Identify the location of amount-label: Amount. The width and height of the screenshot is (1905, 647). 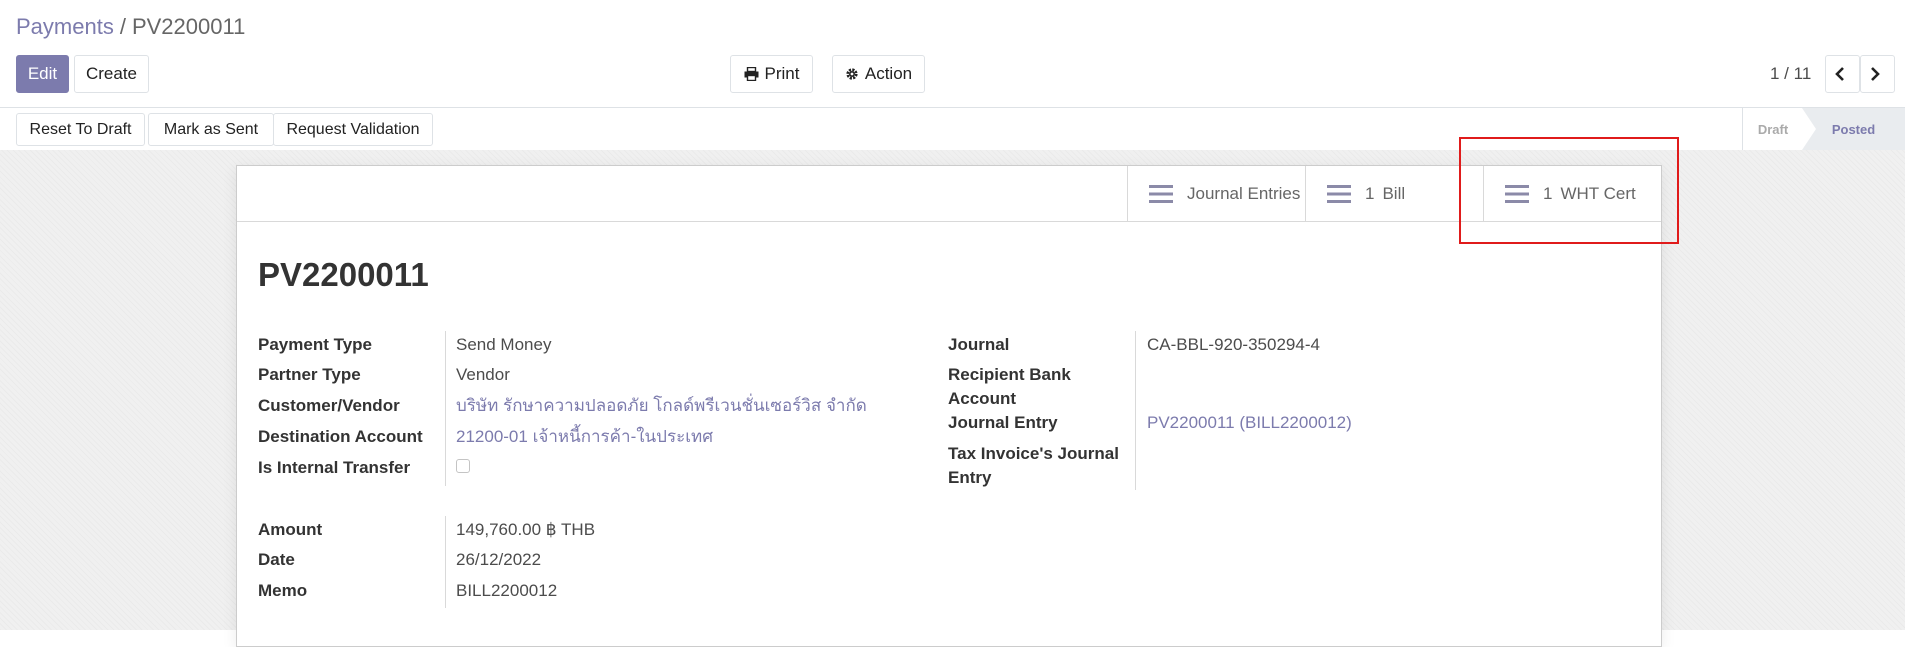
(290, 529).